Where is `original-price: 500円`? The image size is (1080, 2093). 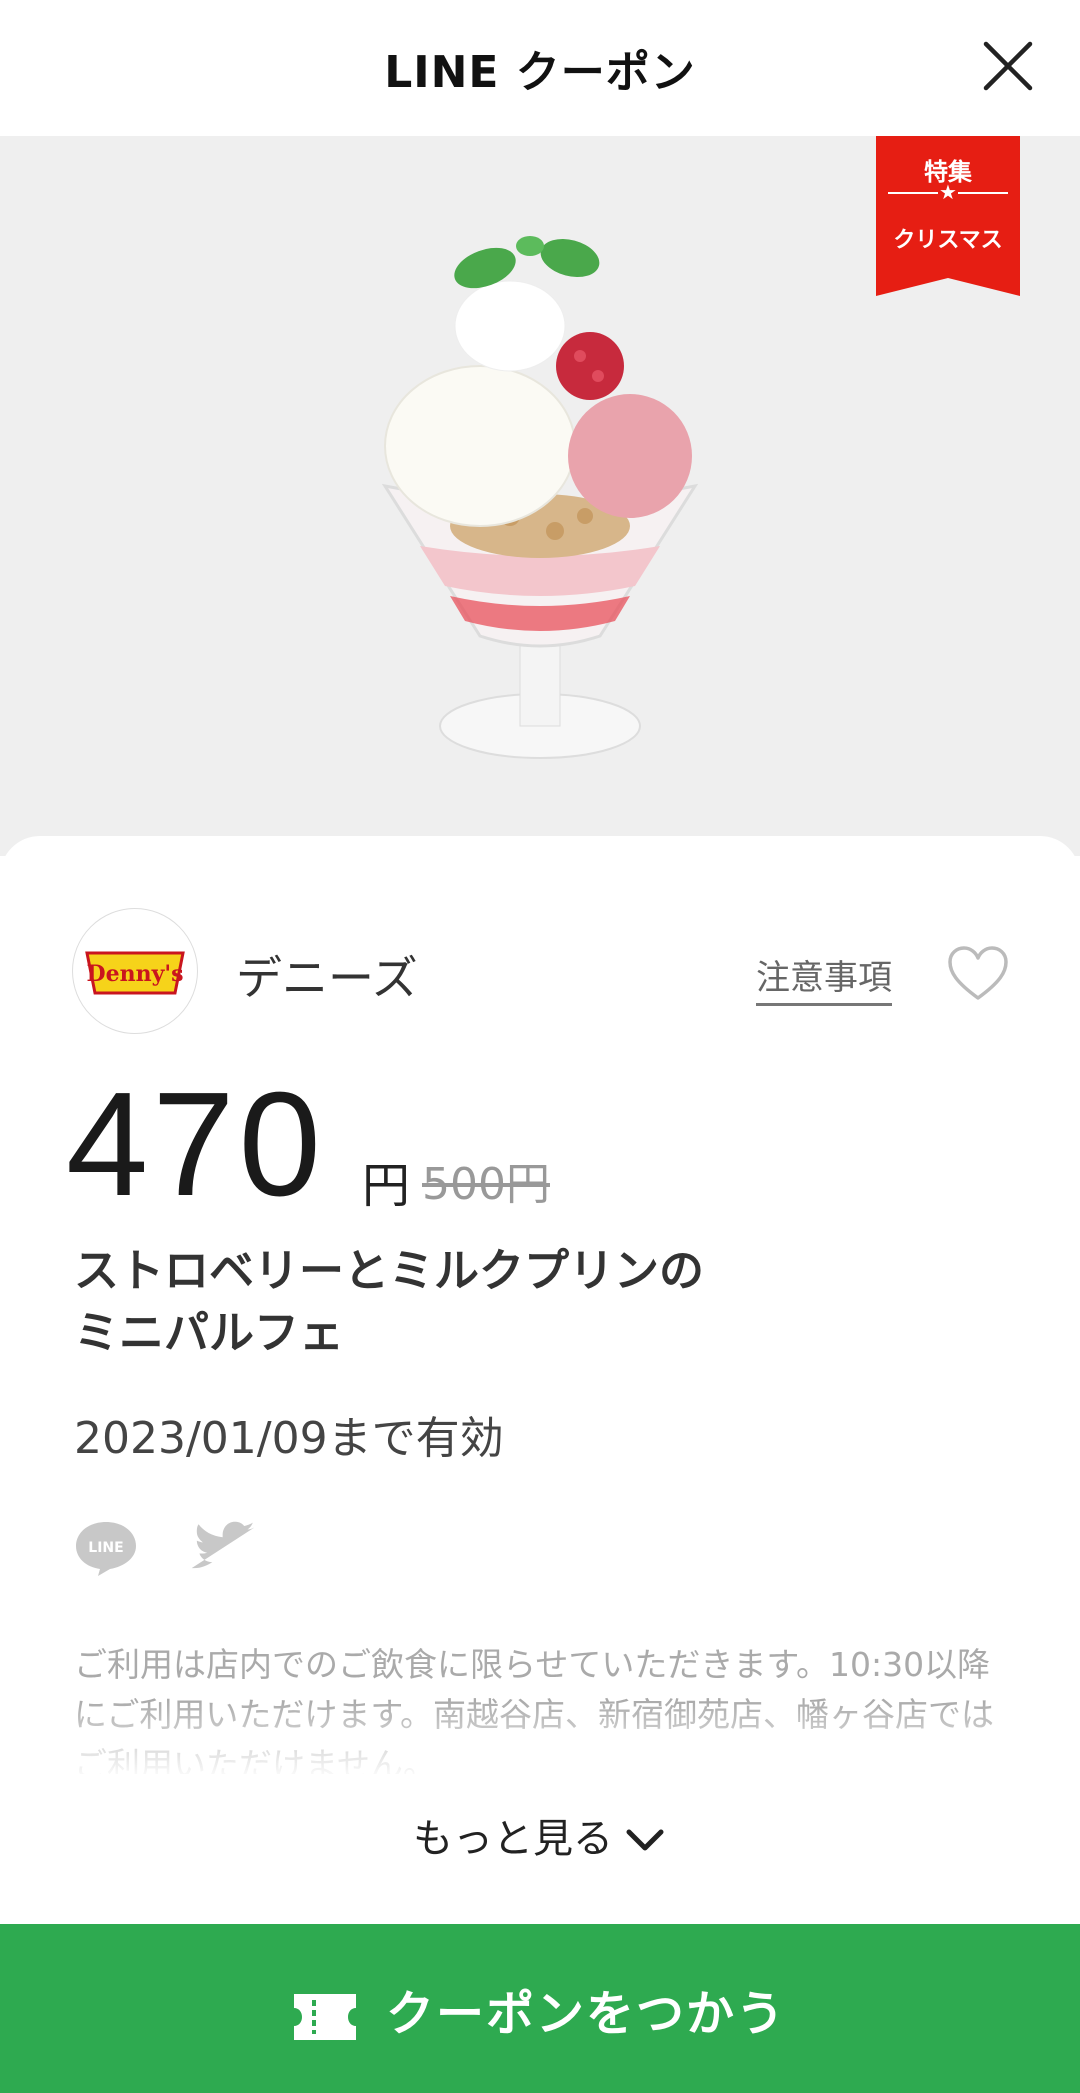 original-price: 500円 is located at coordinates (486, 1184).